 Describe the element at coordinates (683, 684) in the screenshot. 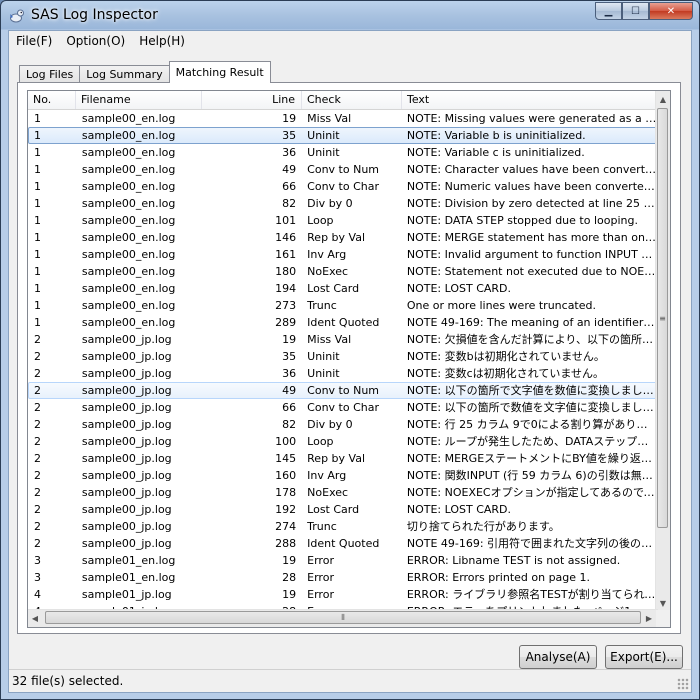

I see `resize-grip-icon` at that location.